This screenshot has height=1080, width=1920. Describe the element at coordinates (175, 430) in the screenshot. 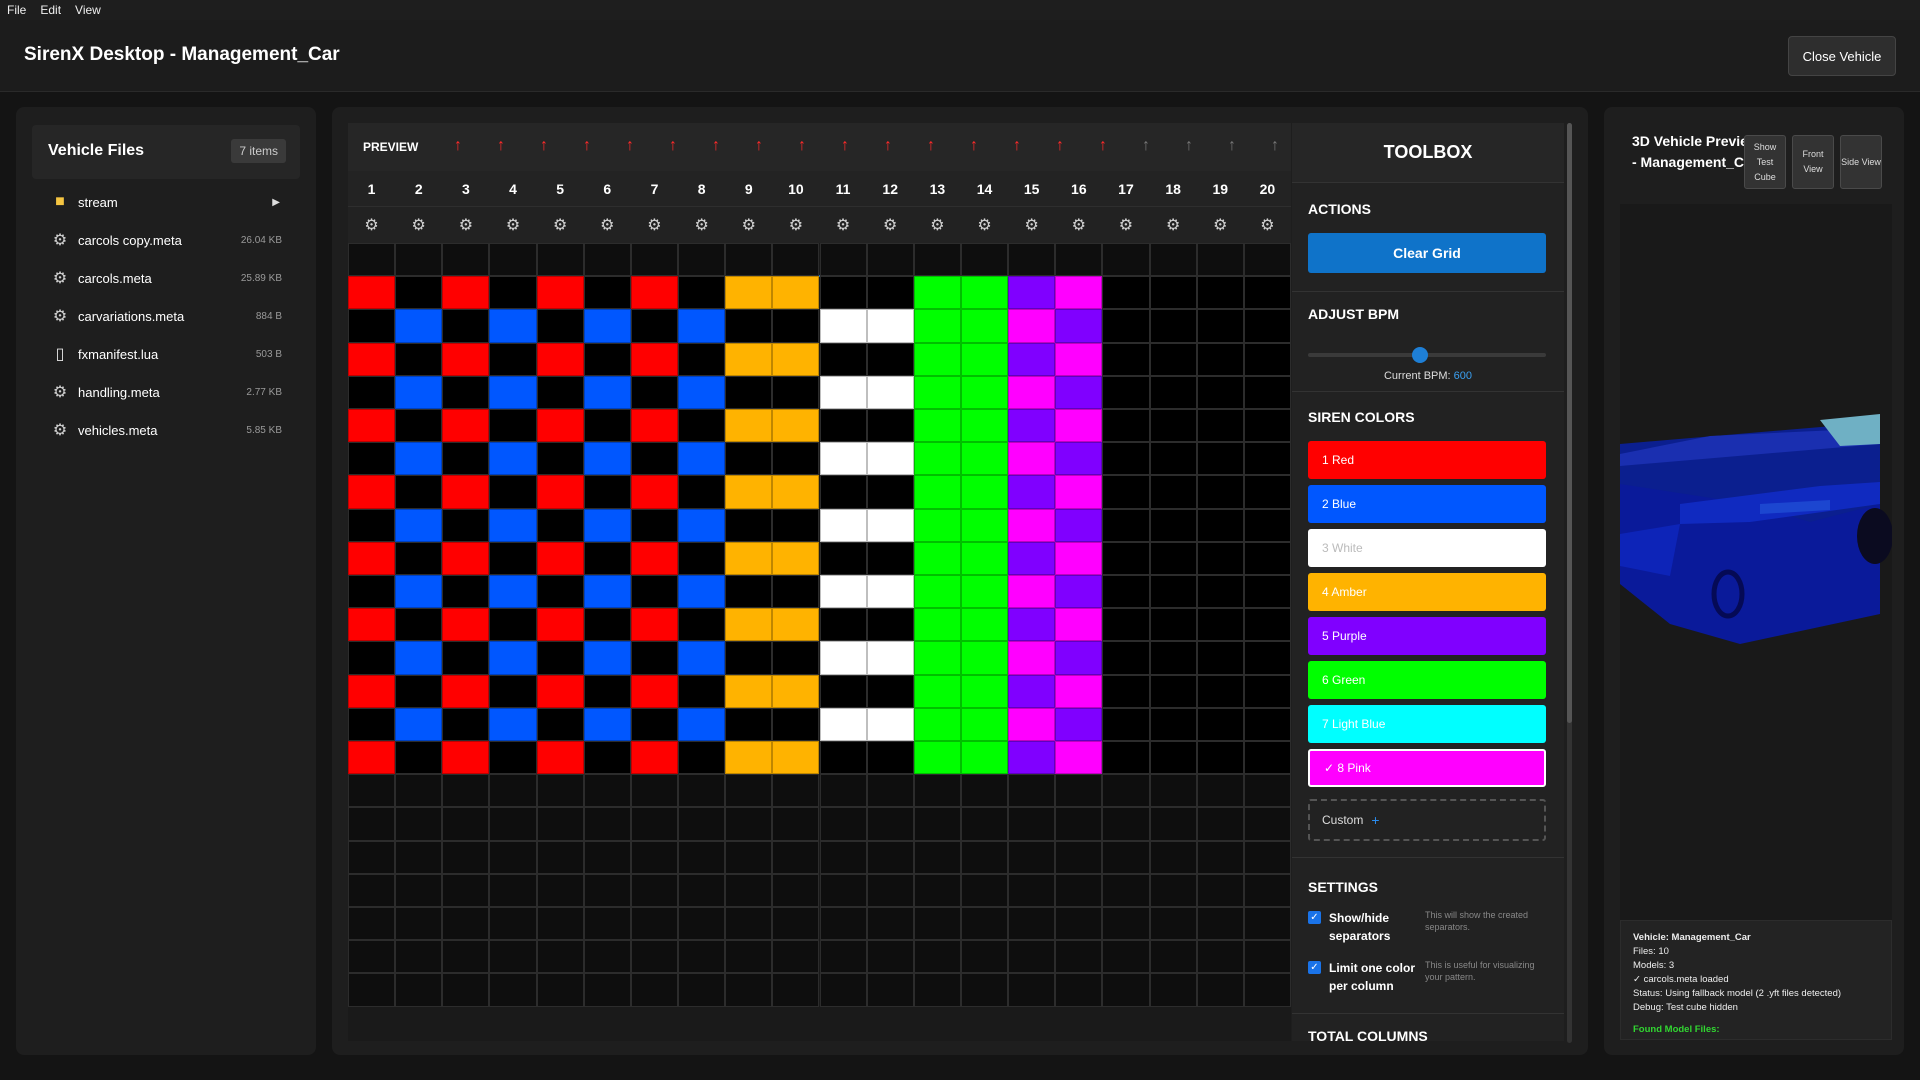

I see `file-item: ⚙ vehicles.meta 5.85 KB` at that location.